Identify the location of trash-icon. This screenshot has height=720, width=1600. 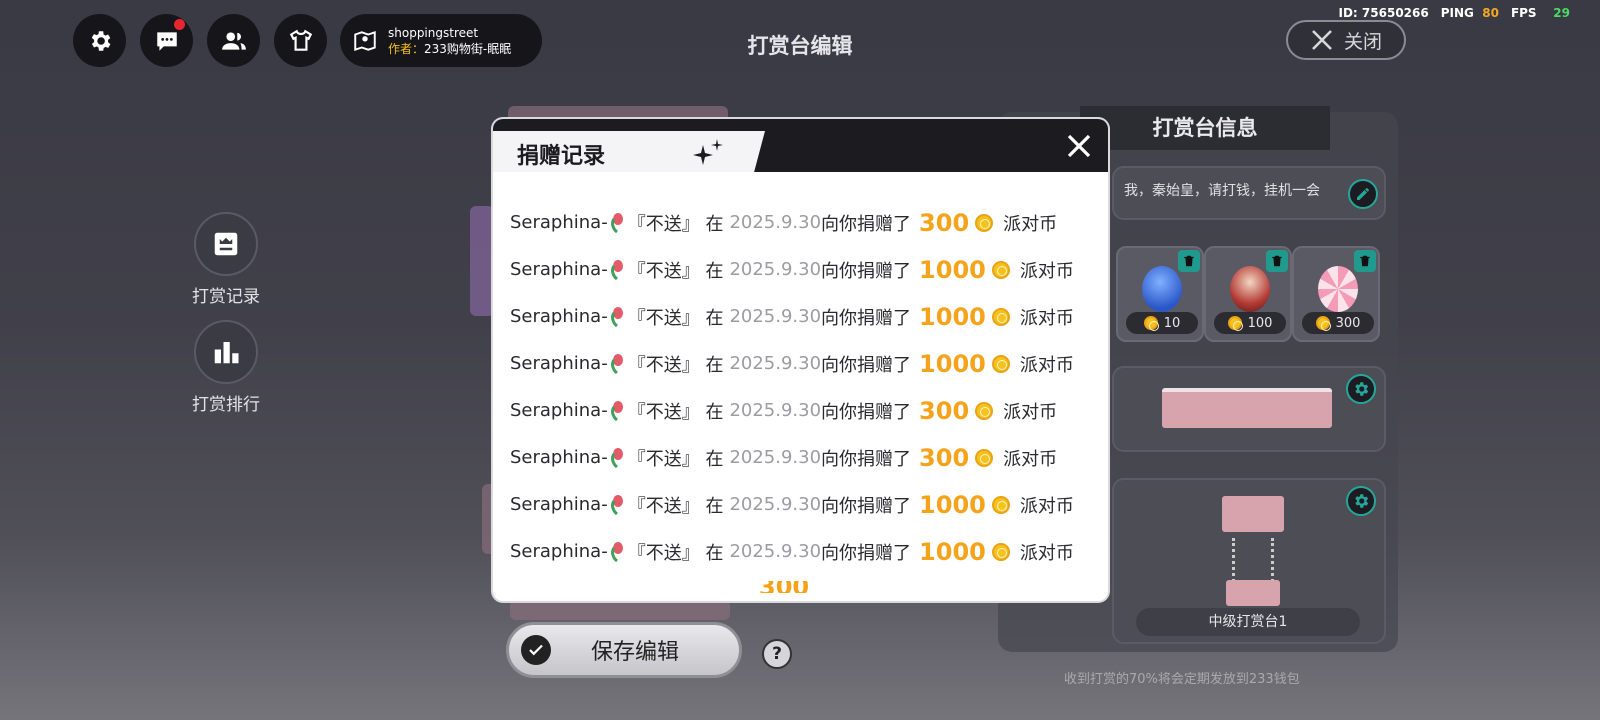
(1365, 261).